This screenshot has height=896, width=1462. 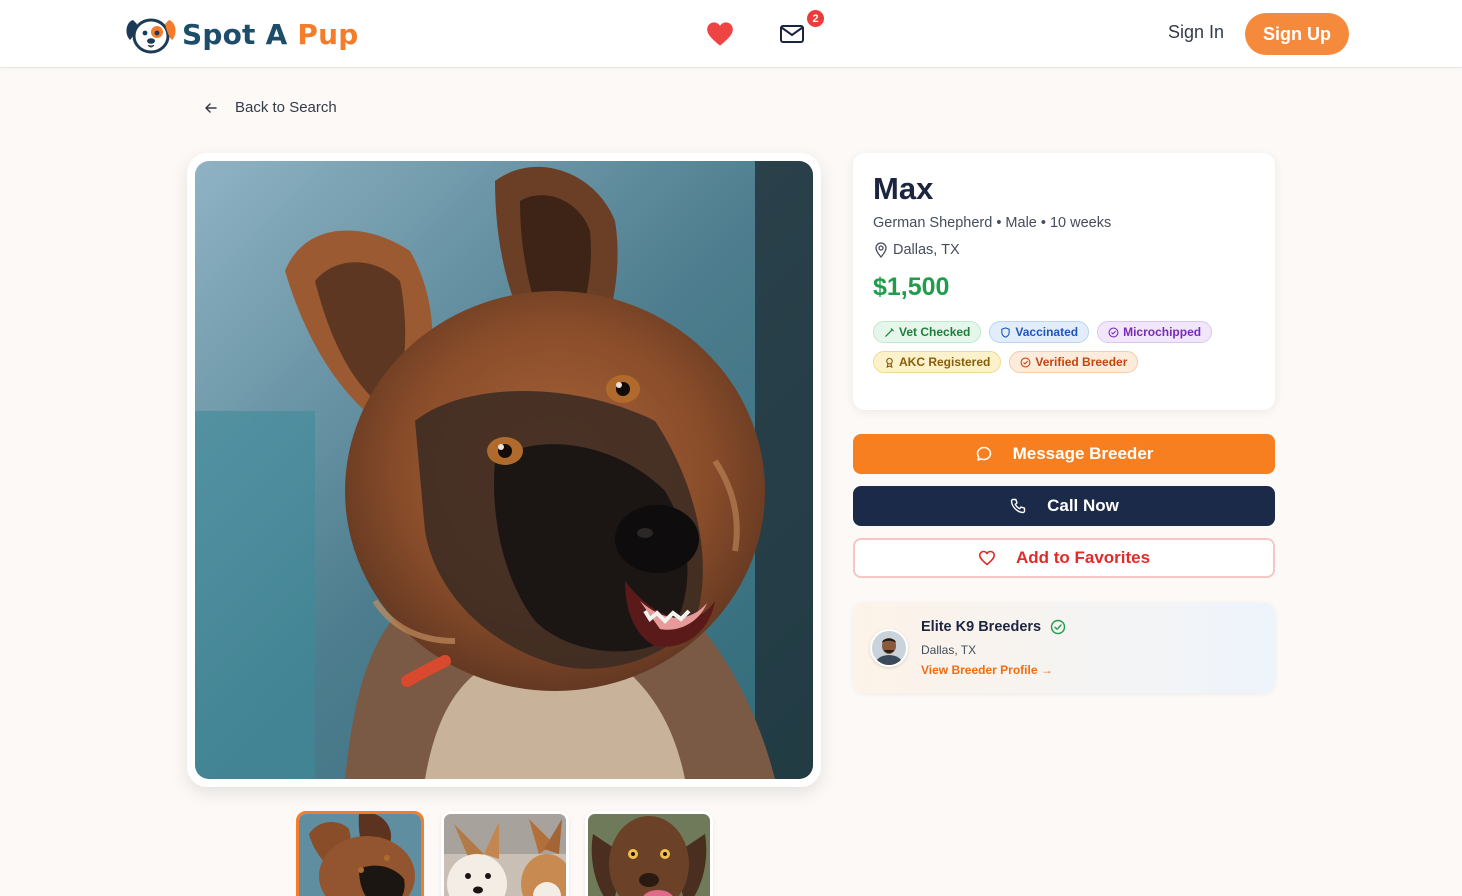 I want to click on breeder-avatar, so click(x=889, y=648).